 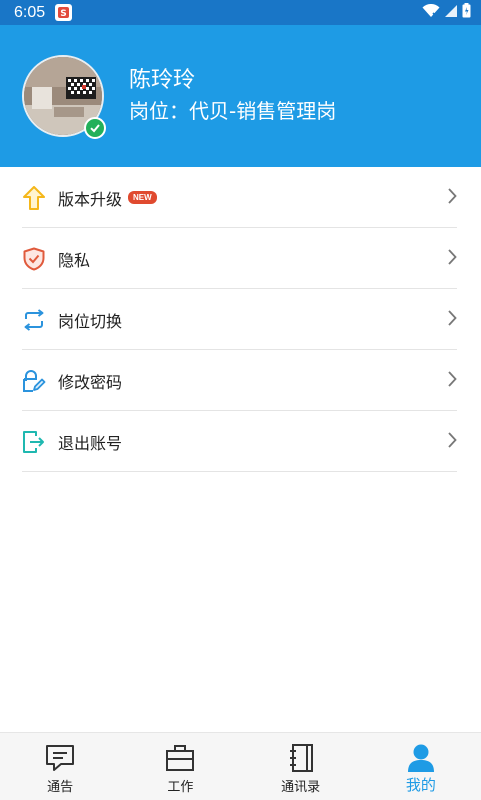 I want to click on menu-item-switch-post: 岗位切换, so click(x=240, y=319).